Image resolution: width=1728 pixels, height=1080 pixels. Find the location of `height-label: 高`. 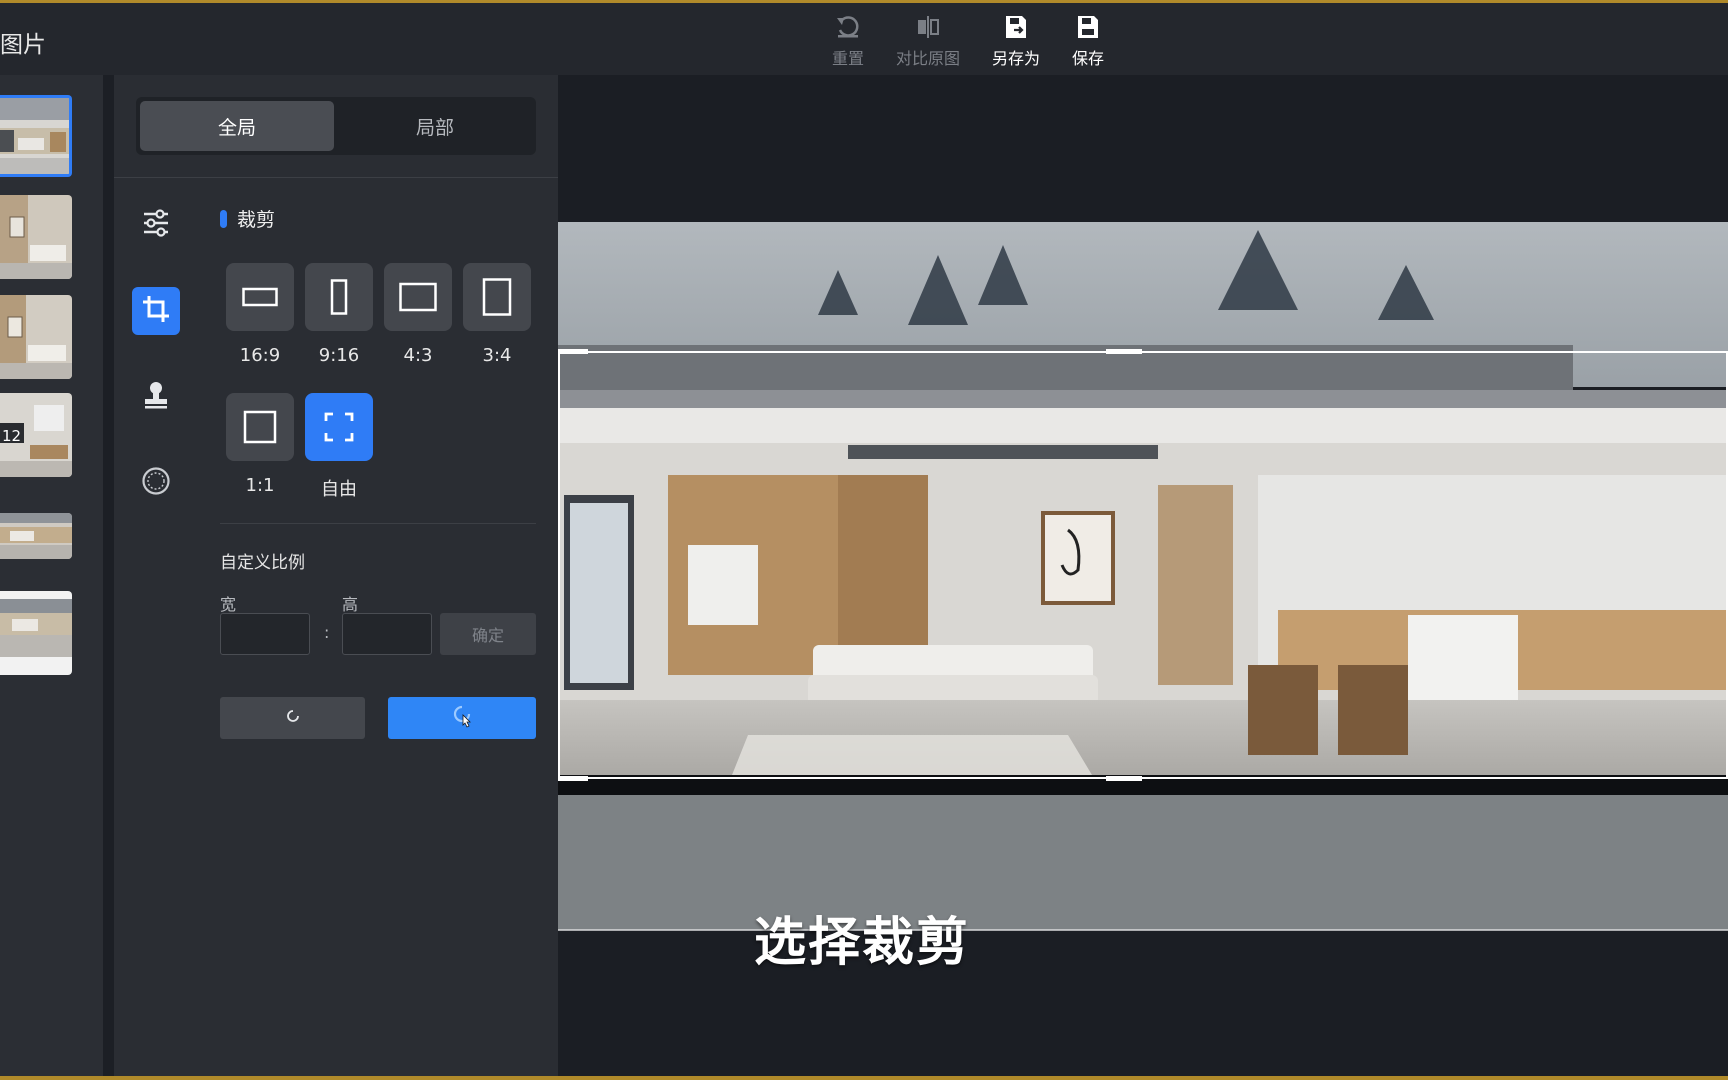

height-label: 高 is located at coordinates (350, 604).